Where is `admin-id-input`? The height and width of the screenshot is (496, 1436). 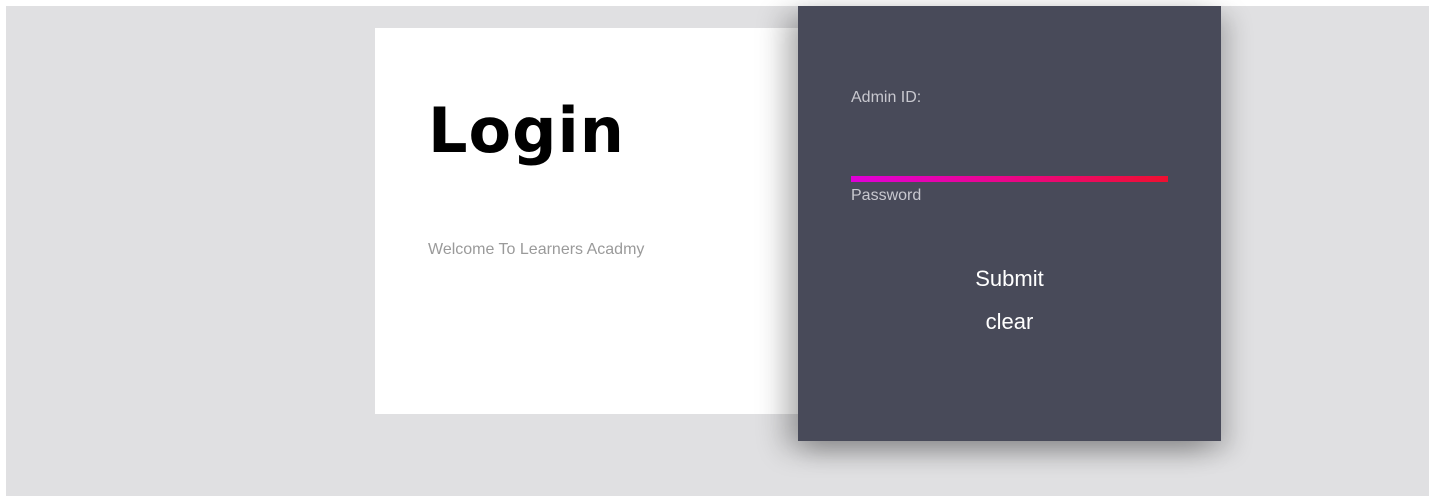
admin-id-input is located at coordinates (1011, 146).